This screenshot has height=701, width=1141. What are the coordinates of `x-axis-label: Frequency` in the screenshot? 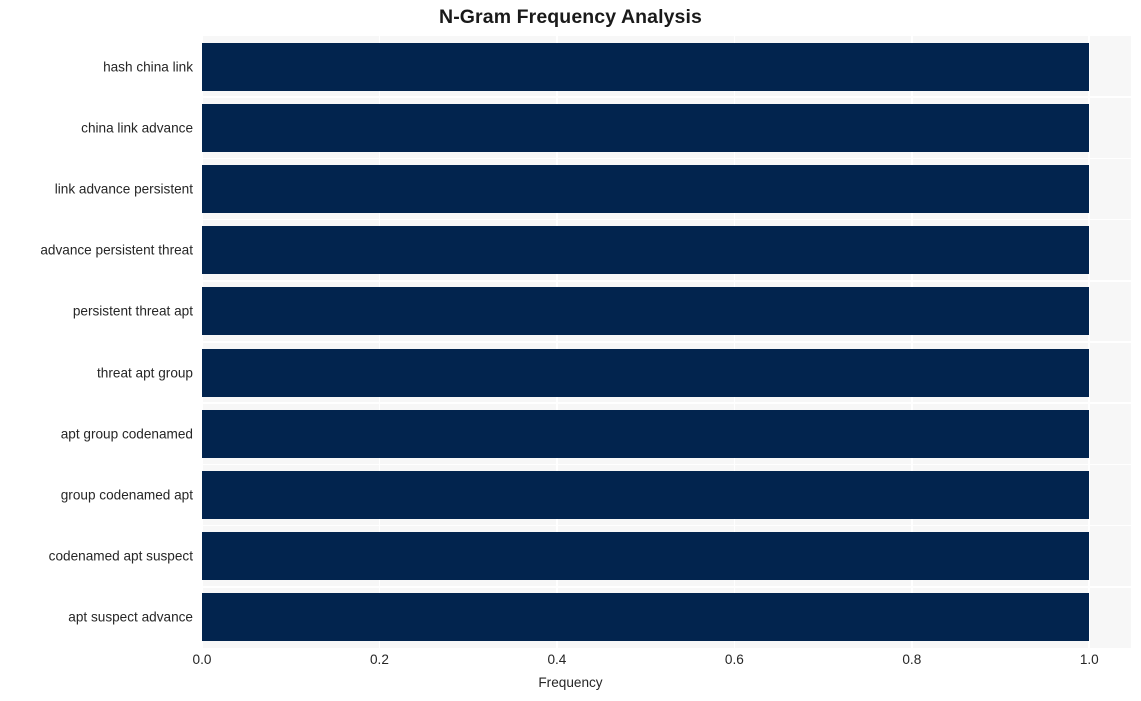 It's located at (570, 682).